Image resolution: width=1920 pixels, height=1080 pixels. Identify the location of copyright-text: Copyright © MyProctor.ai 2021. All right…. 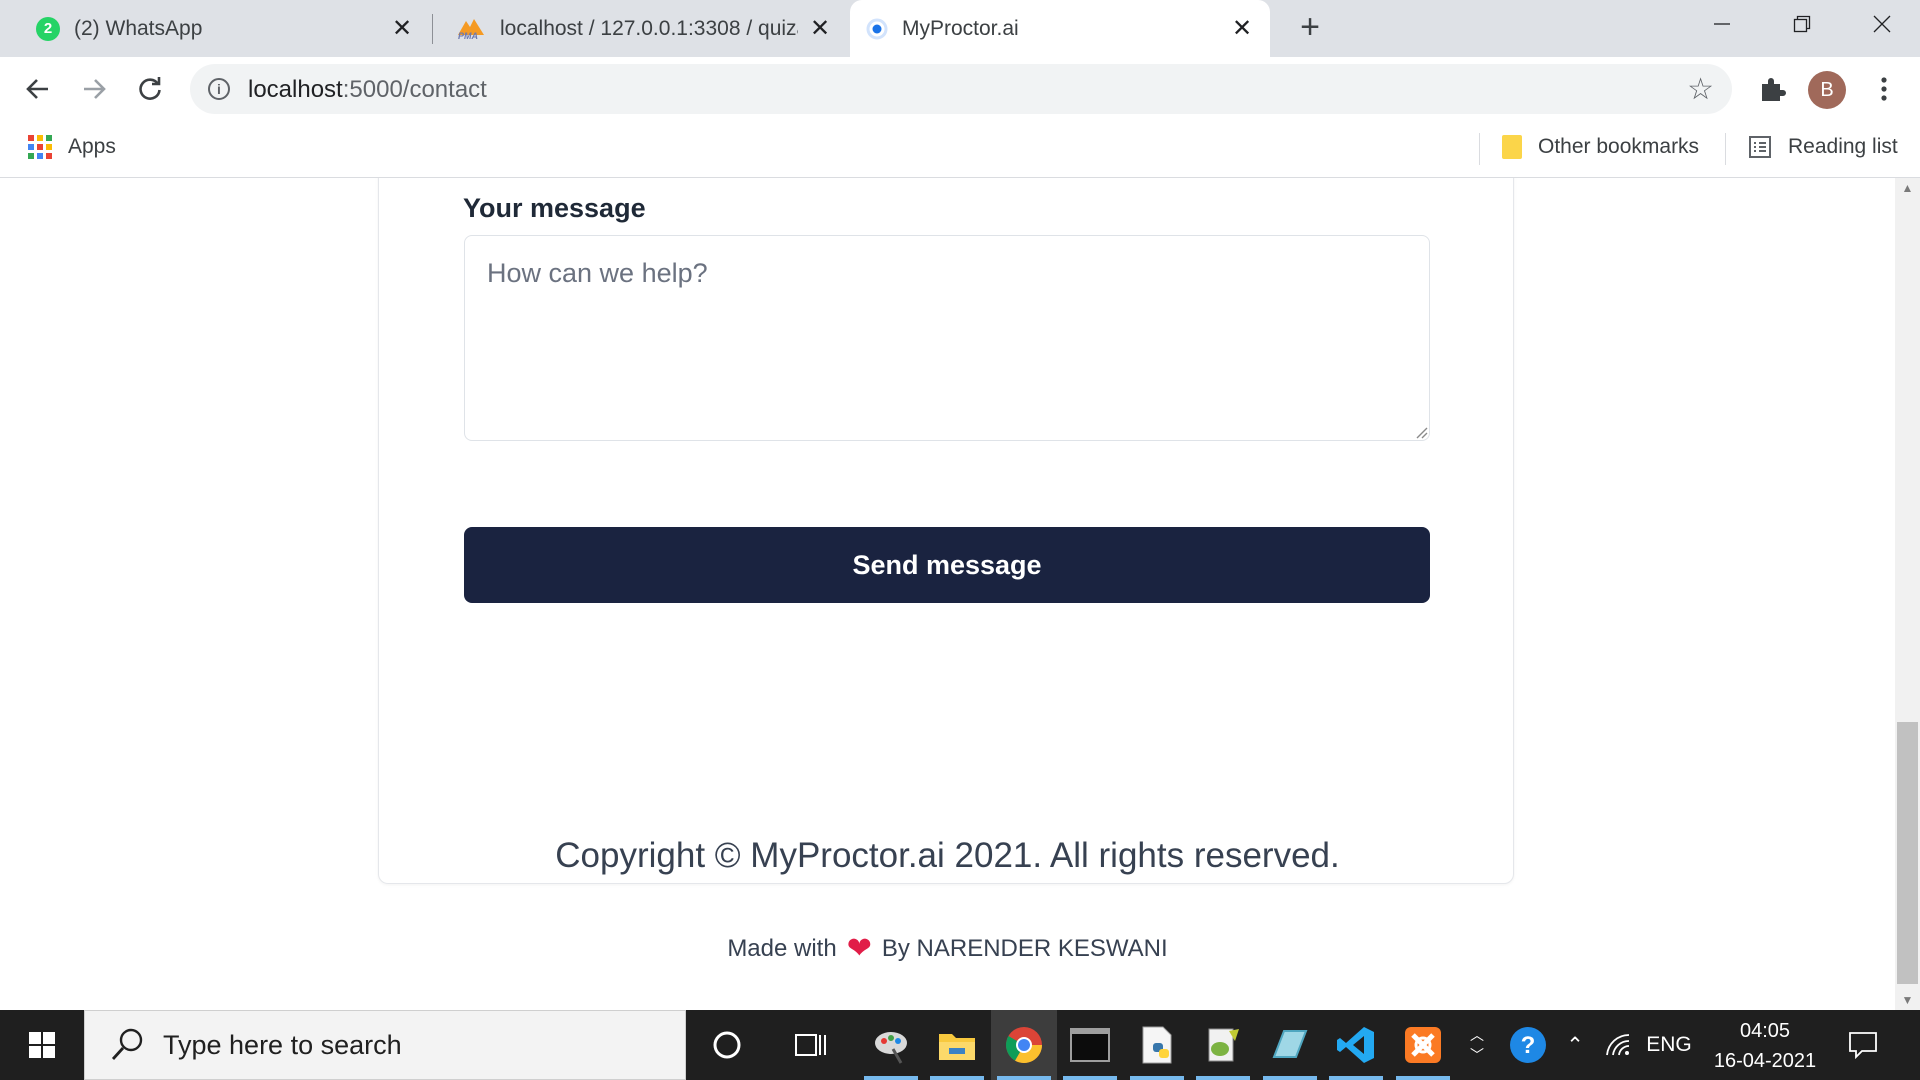
(947, 855).